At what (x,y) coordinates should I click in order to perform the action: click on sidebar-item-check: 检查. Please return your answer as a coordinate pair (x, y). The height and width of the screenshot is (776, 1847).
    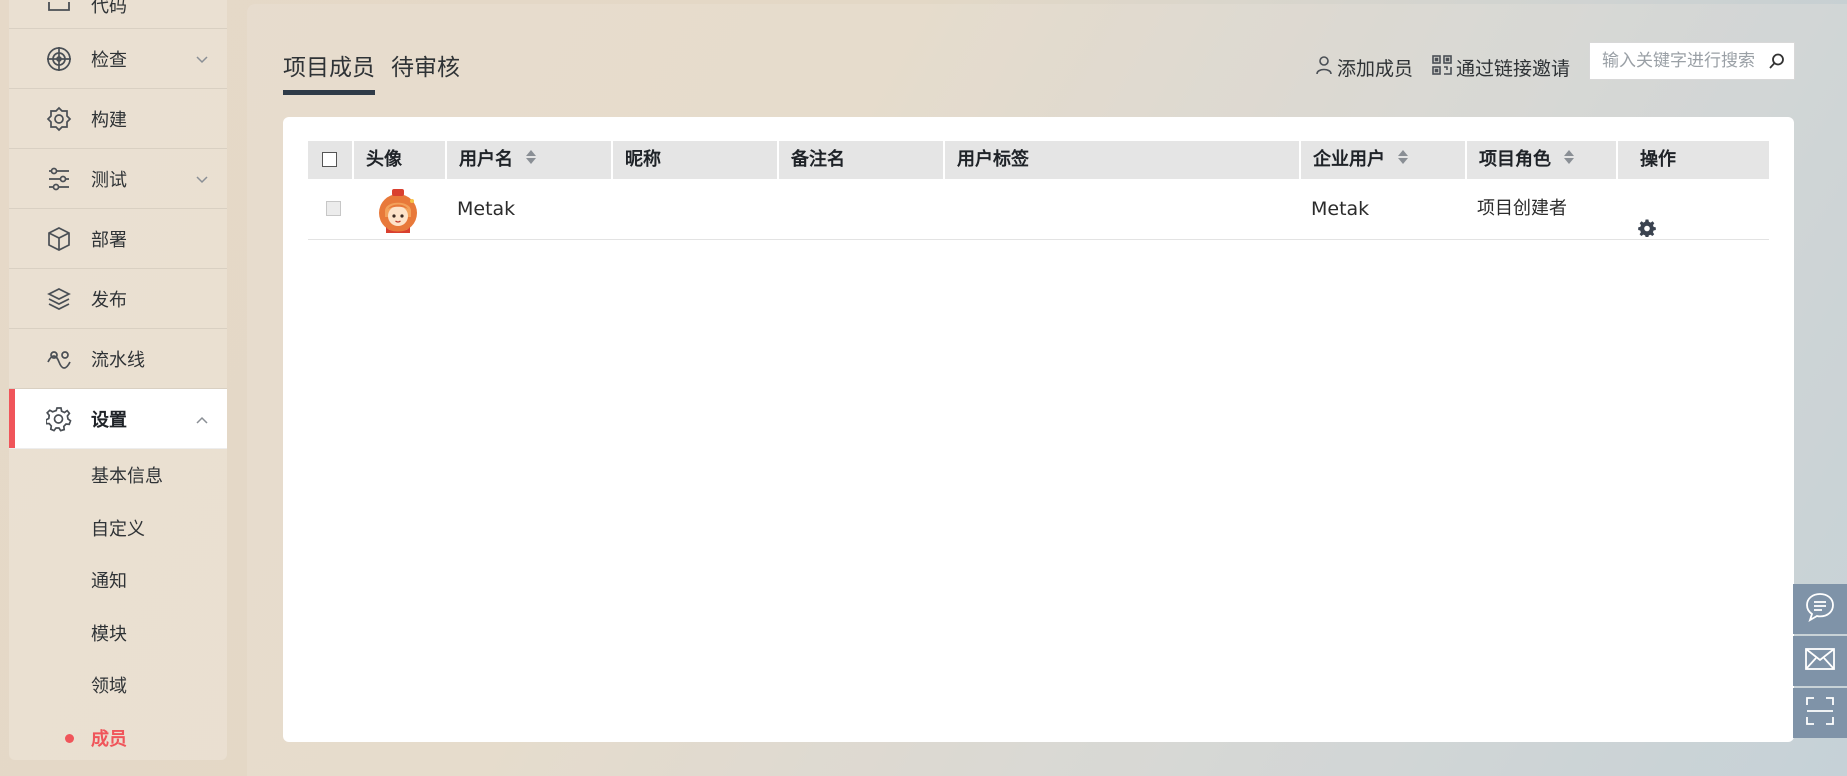
    Looking at the image, I should click on (118, 59).